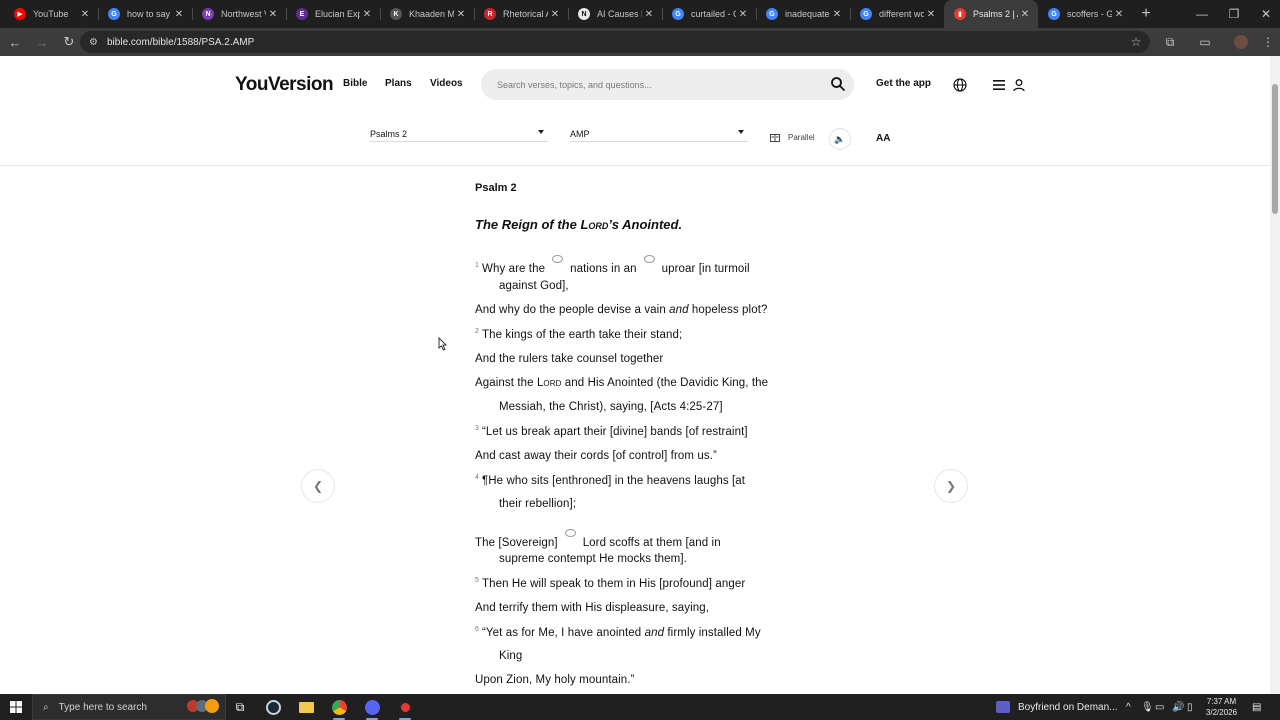 Image resolution: width=1280 pixels, height=720 pixels. Describe the element at coordinates (1190, 707) in the screenshot. I see `battery-icon: ▯` at that location.